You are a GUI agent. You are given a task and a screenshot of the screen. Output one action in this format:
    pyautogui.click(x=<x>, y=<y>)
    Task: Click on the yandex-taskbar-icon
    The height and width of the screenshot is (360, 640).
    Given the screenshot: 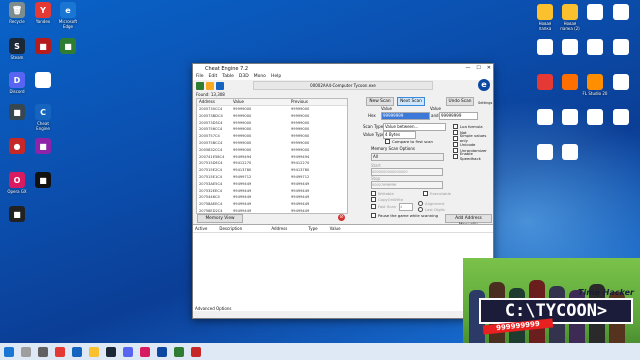 What is the action you would take?
    pyautogui.click(x=60, y=351)
    